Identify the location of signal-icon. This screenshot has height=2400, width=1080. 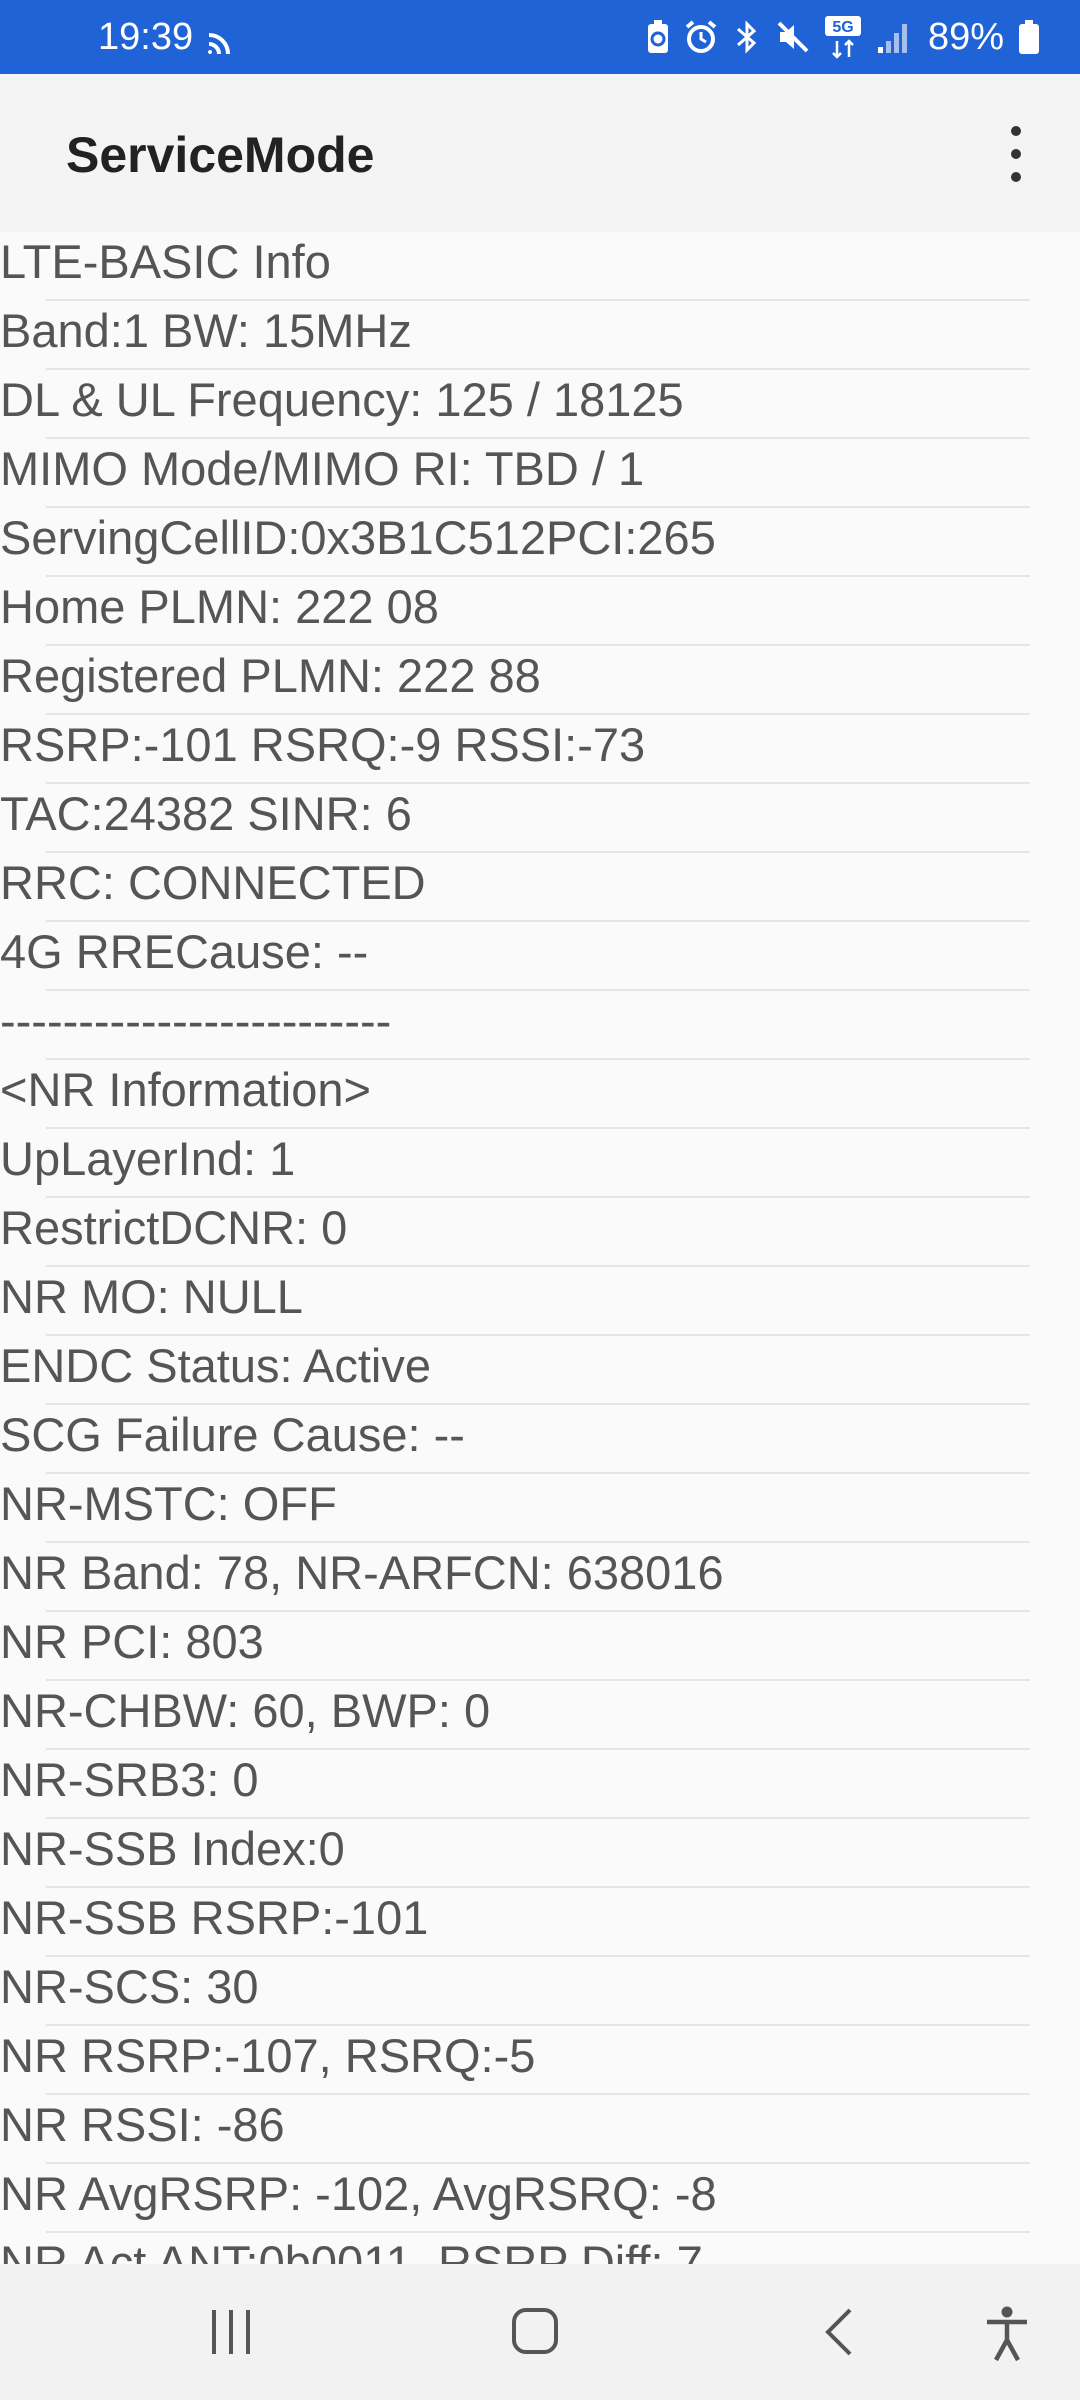
(892, 38).